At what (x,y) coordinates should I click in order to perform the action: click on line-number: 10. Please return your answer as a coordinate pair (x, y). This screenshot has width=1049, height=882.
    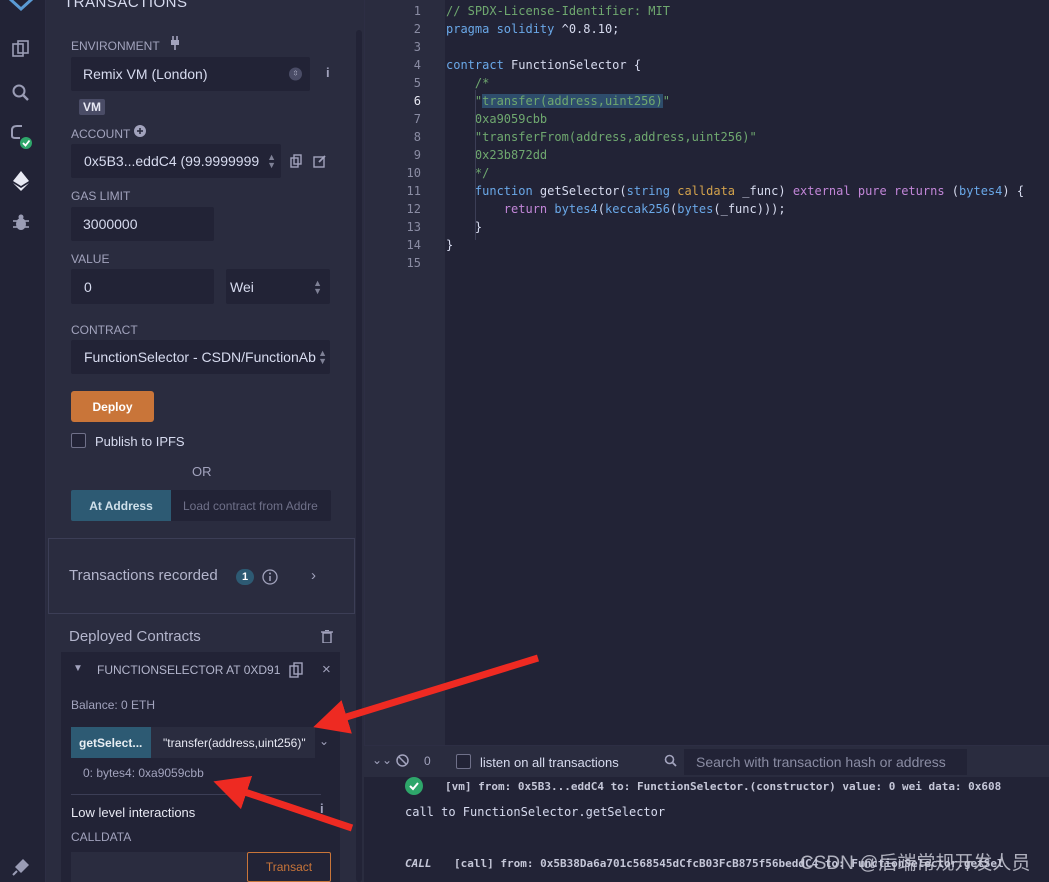
    Looking at the image, I should click on (413, 173).